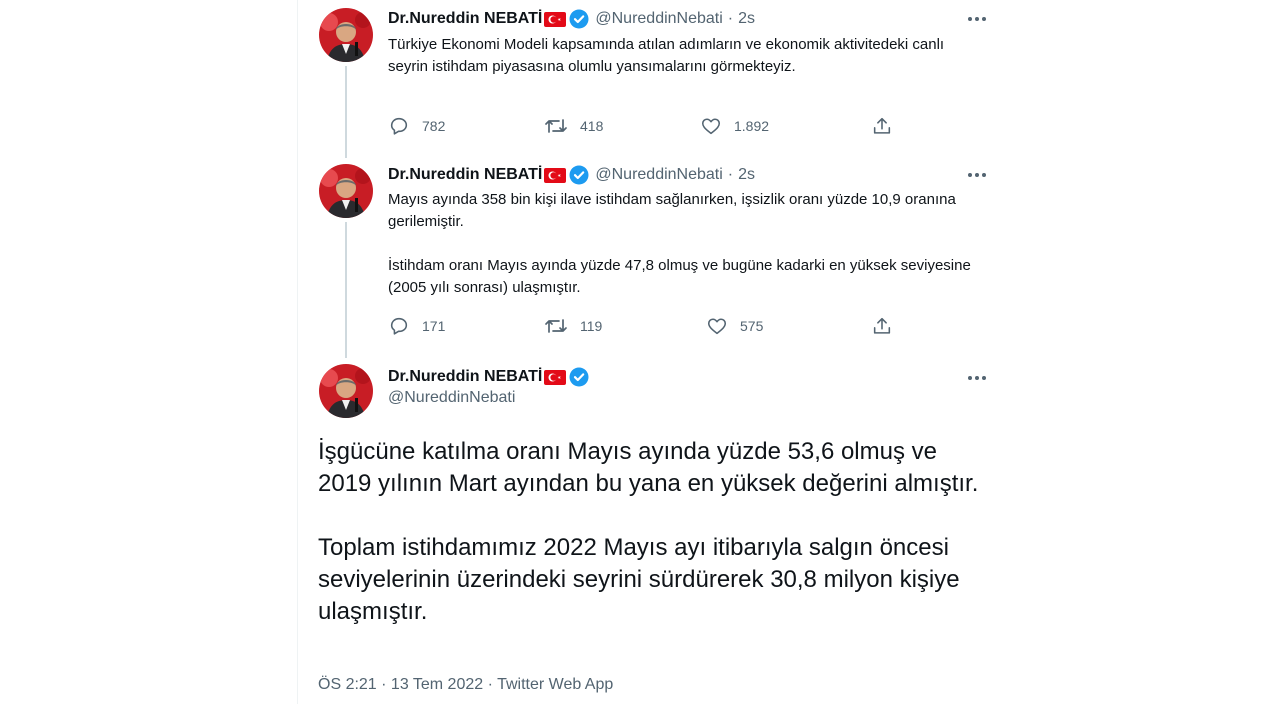 The width and height of the screenshot is (1280, 704). I want to click on retweet-button: 418, so click(573, 126).